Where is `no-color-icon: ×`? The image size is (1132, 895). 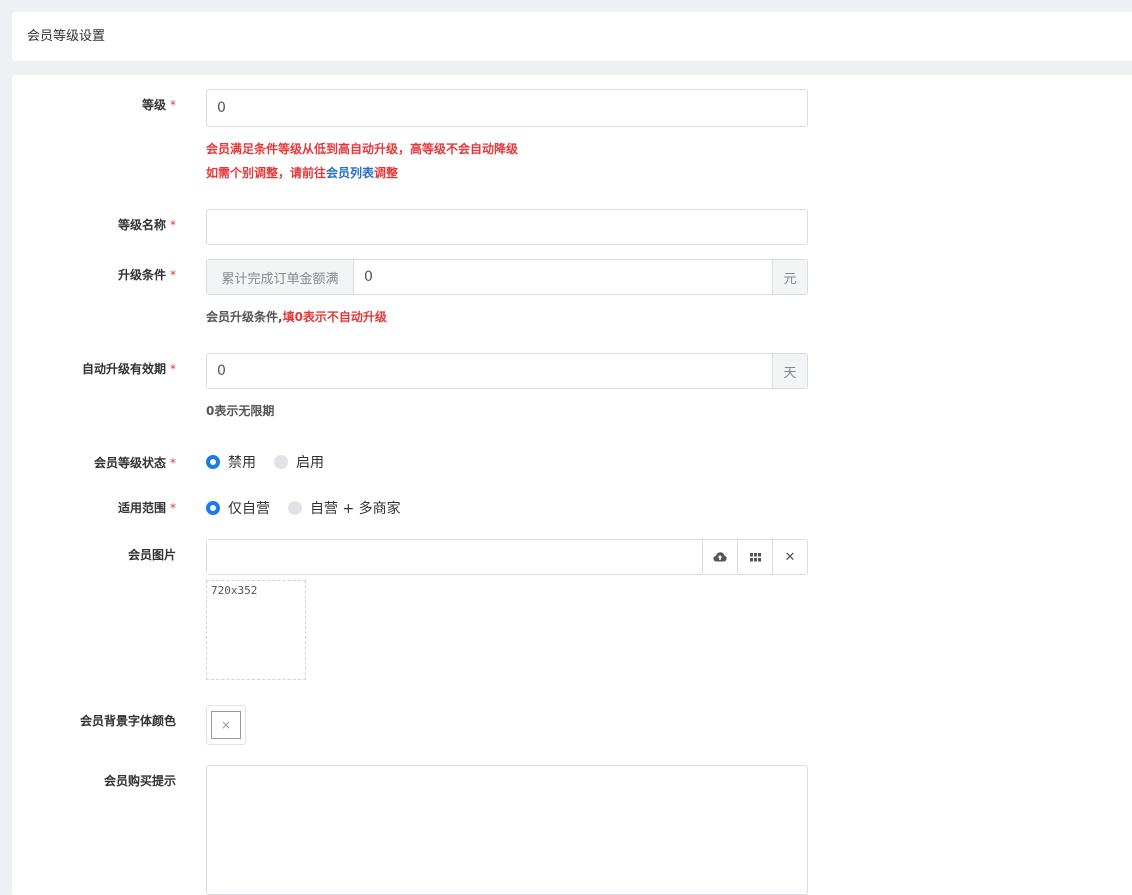 no-color-icon: × is located at coordinates (226, 725).